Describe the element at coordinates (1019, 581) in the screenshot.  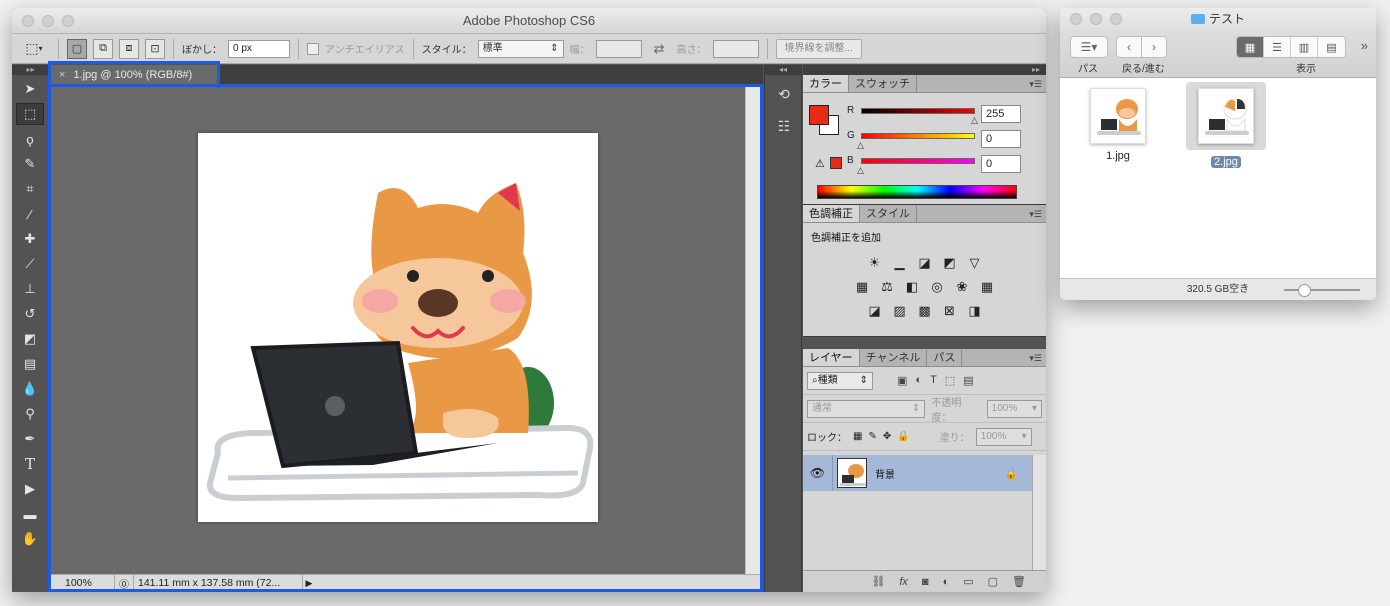
I see `delete-layer-icon: 🗑` at that location.